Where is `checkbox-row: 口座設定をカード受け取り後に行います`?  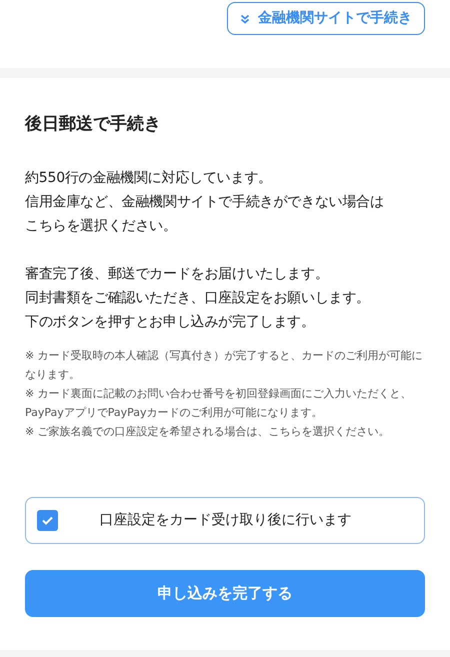
checkbox-row: 口座設定をカード受け取り後に行います is located at coordinates (225, 520).